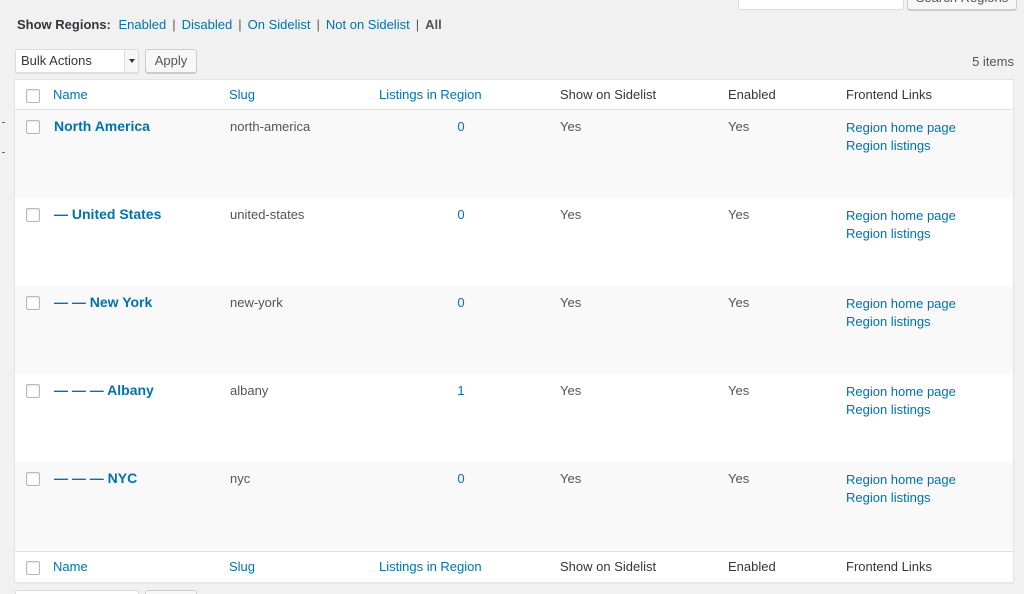  Describe the element at coordinates (993, 61) in the screenshot. I see `items-count: 5 items` at that location.